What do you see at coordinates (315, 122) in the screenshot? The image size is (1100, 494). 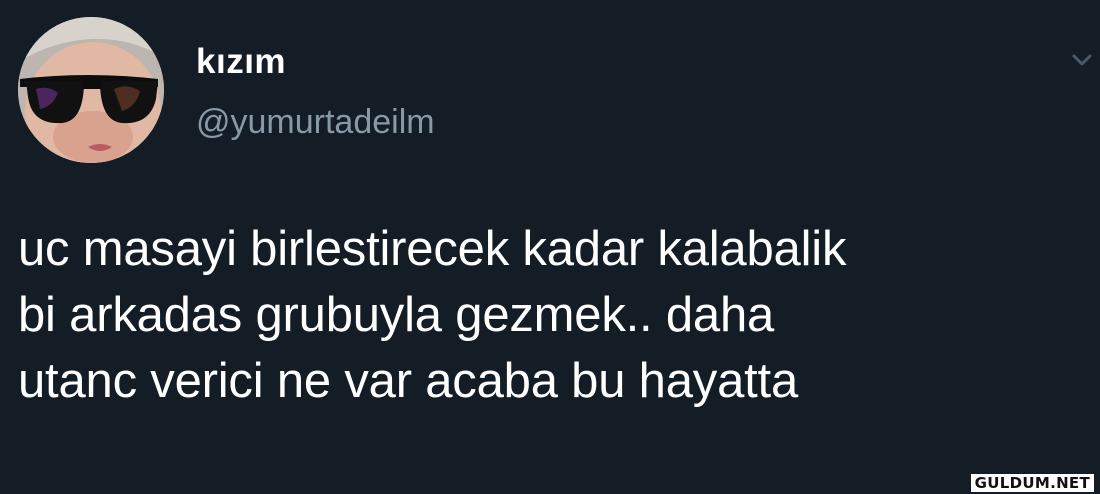 I see `user-handle: @yumurtadeilm` at bounding box center [315, 122].